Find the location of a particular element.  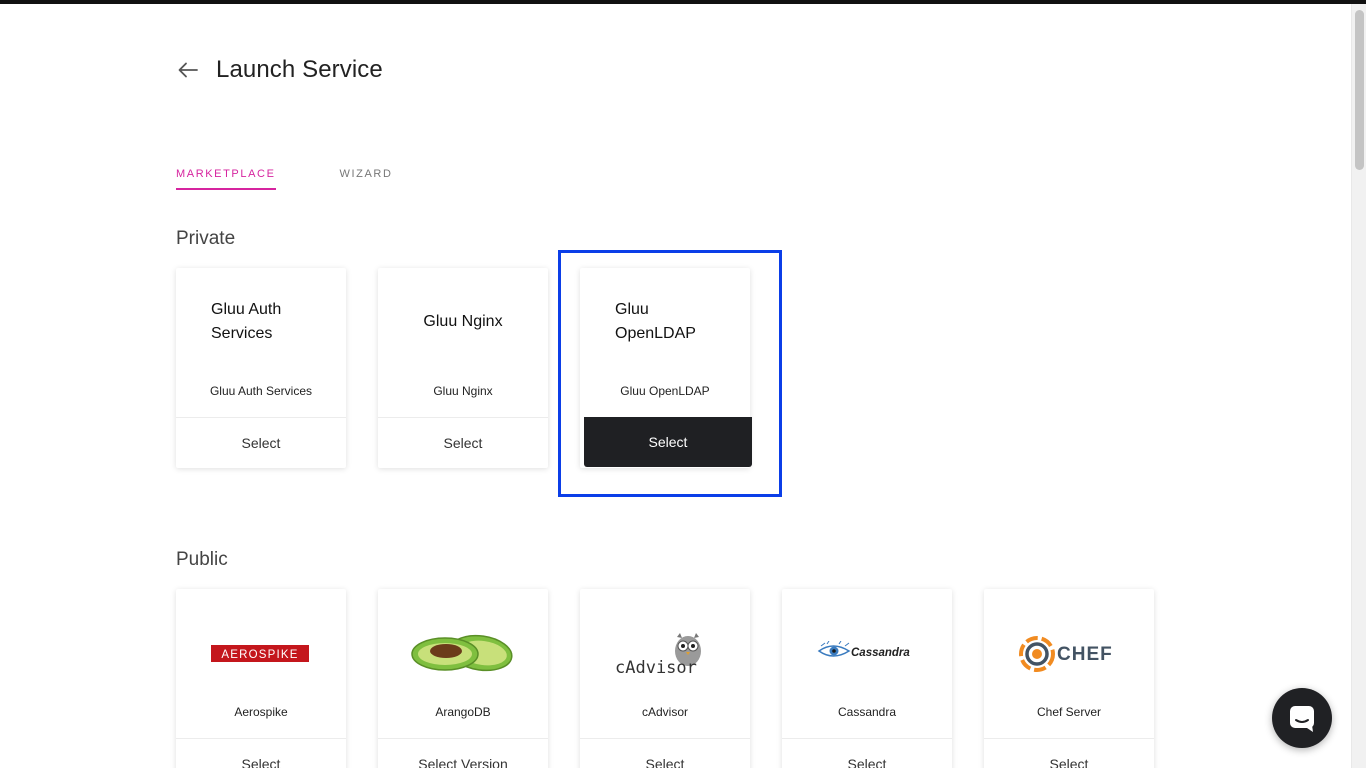

card-header: Gluu Auth Services is located at coordinates (261, 322).